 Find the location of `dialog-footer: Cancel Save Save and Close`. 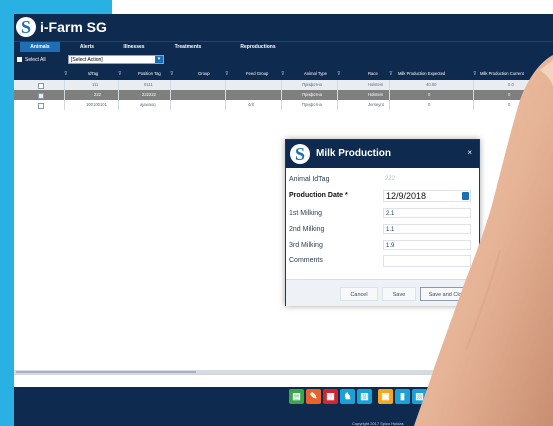

dialog-footer: Cancel Save Save and Close is located at coordinates (382, 292).